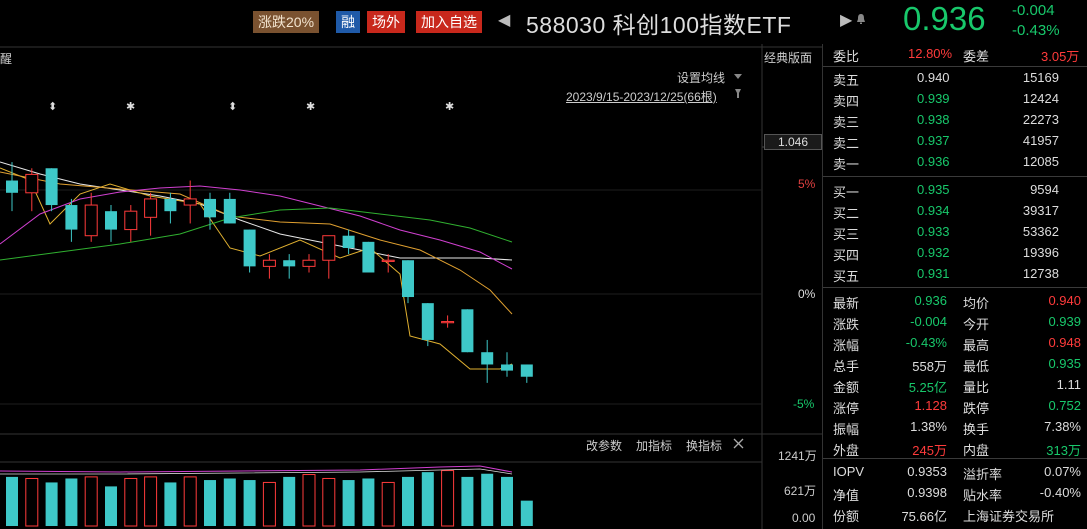  Describe the element at coordinates (1064, 321) in the screenshot. I see `stat-value: 0.939` at that location.